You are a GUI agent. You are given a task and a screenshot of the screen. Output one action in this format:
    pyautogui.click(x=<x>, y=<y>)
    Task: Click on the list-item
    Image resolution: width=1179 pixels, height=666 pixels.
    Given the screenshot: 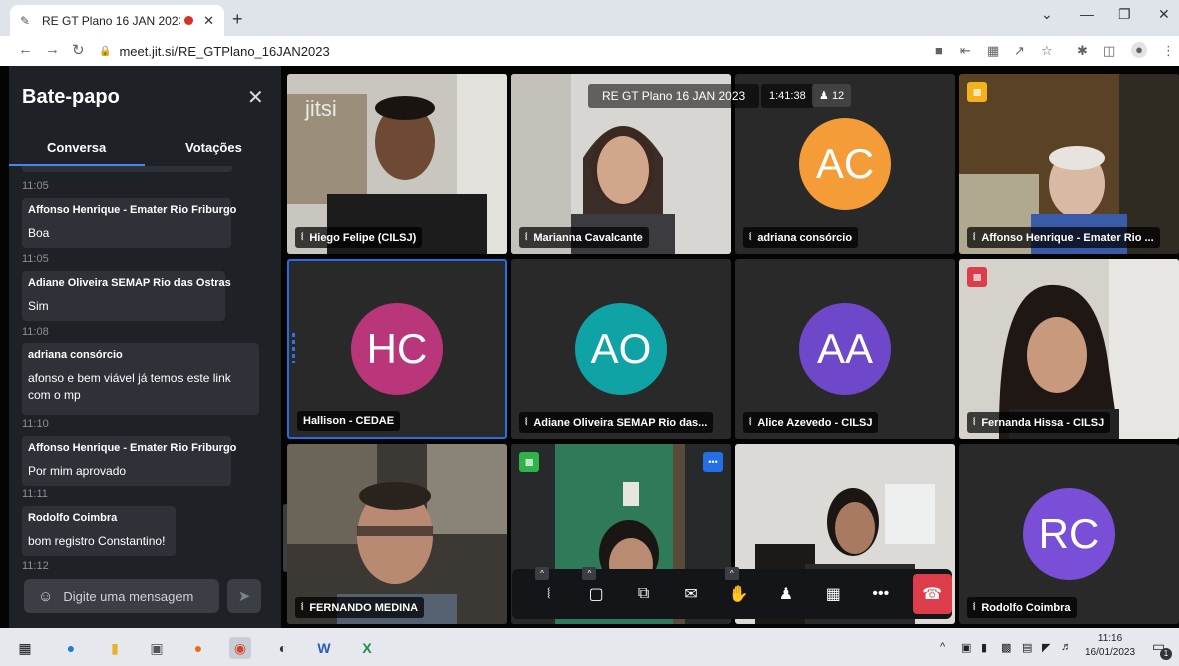 What is the action you would take?
    pyautogui.click(x=127, y=169)
    